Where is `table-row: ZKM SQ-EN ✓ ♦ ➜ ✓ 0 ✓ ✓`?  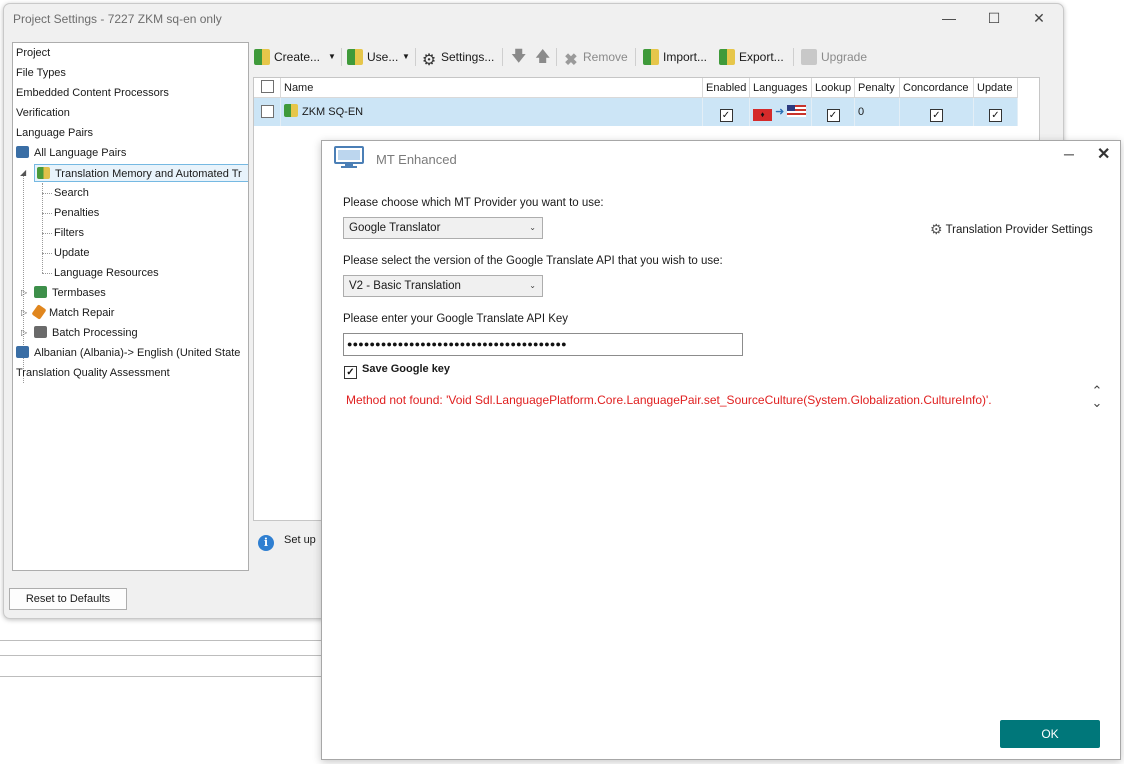
table-row: ZKM SQ-EN ✓ ♦ ➜ ✓ 0 ✓ ✓ is located at coordinates (636, 112).